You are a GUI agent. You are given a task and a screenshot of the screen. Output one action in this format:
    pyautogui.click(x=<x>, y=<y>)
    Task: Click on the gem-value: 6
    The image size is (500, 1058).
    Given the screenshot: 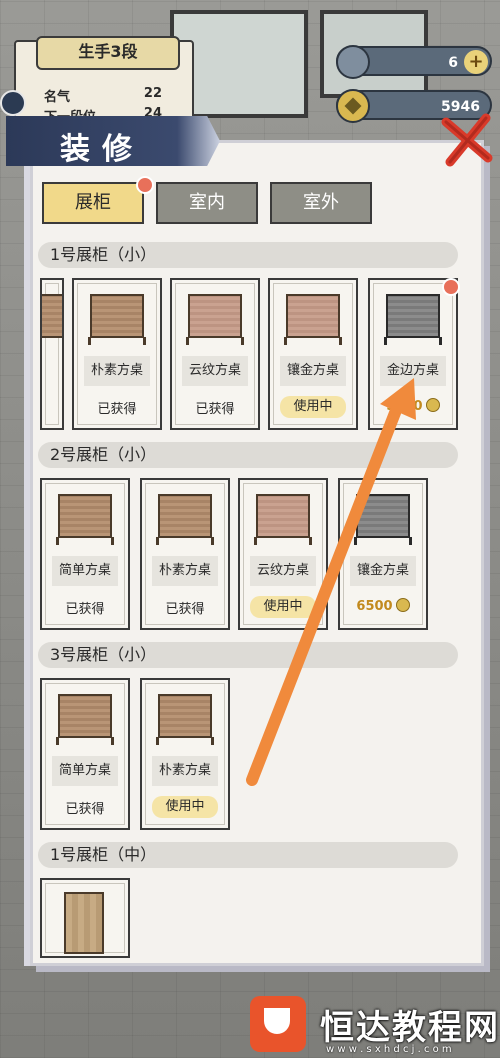 What is the action you would take?
    pyautogui.click(x=453, y=63)
    